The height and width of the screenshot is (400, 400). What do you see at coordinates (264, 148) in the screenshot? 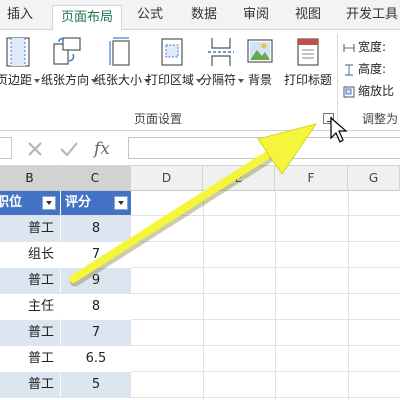
I see `formula-input` at bounding box center [264, 148].